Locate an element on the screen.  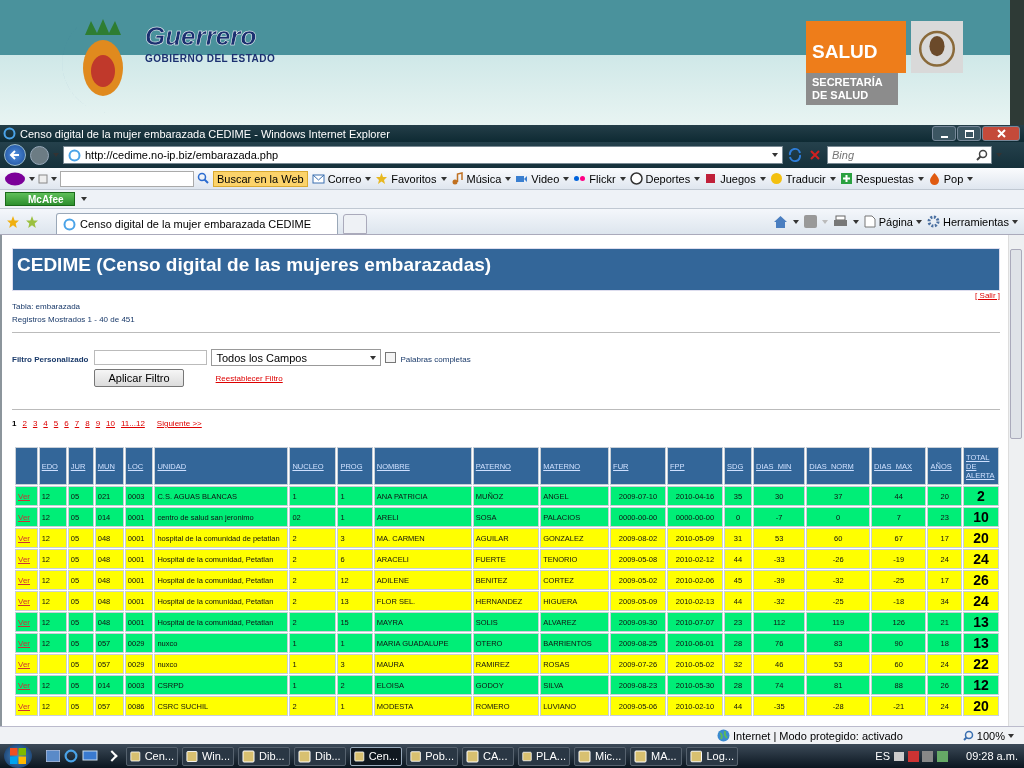
page-link: 4 is located at coordinates (45, 423).